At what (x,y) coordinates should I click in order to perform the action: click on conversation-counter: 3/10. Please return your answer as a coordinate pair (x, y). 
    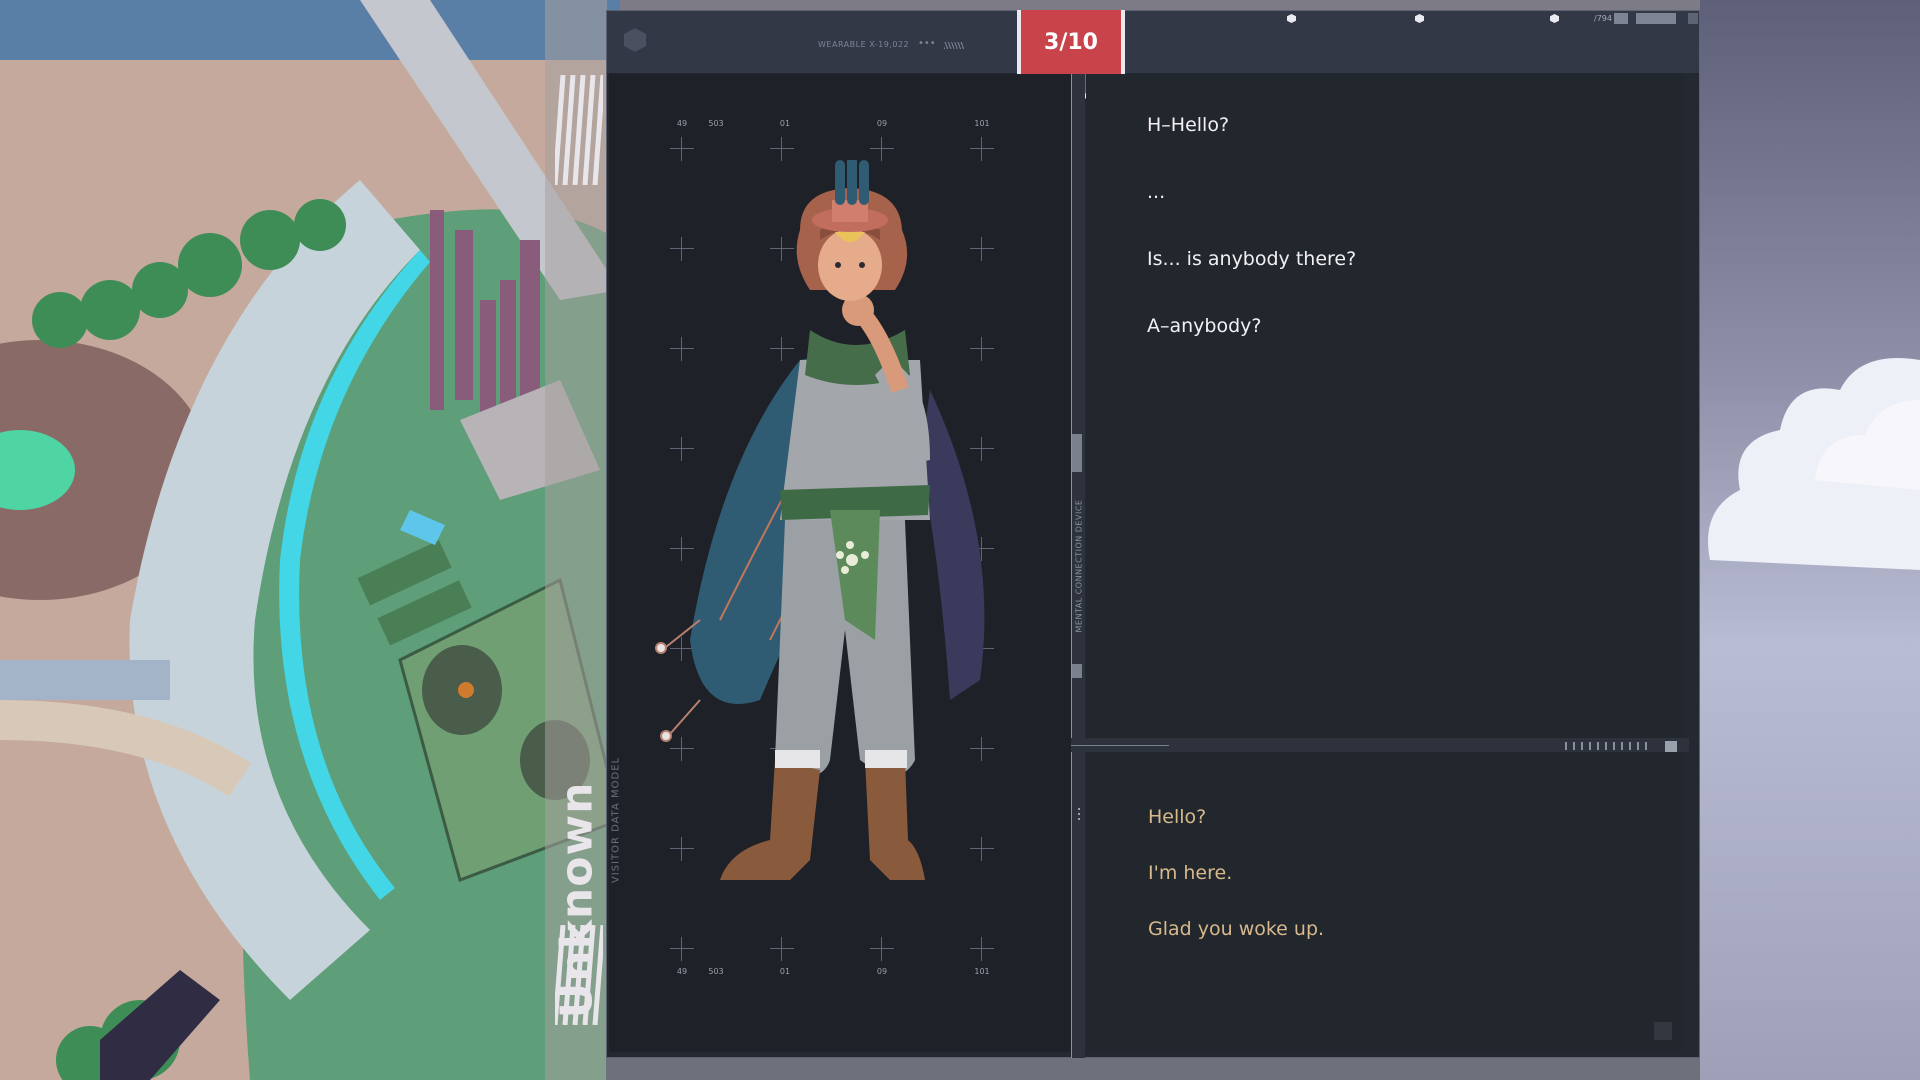
    Looking at the image, I should click on (1071, 42).